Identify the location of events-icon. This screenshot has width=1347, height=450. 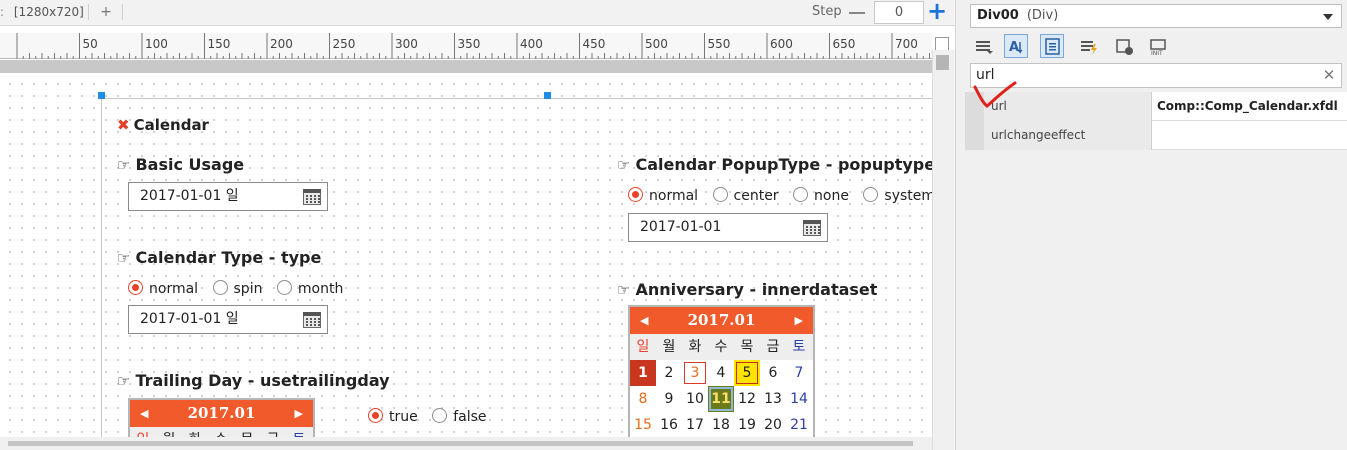
(1089, 48).